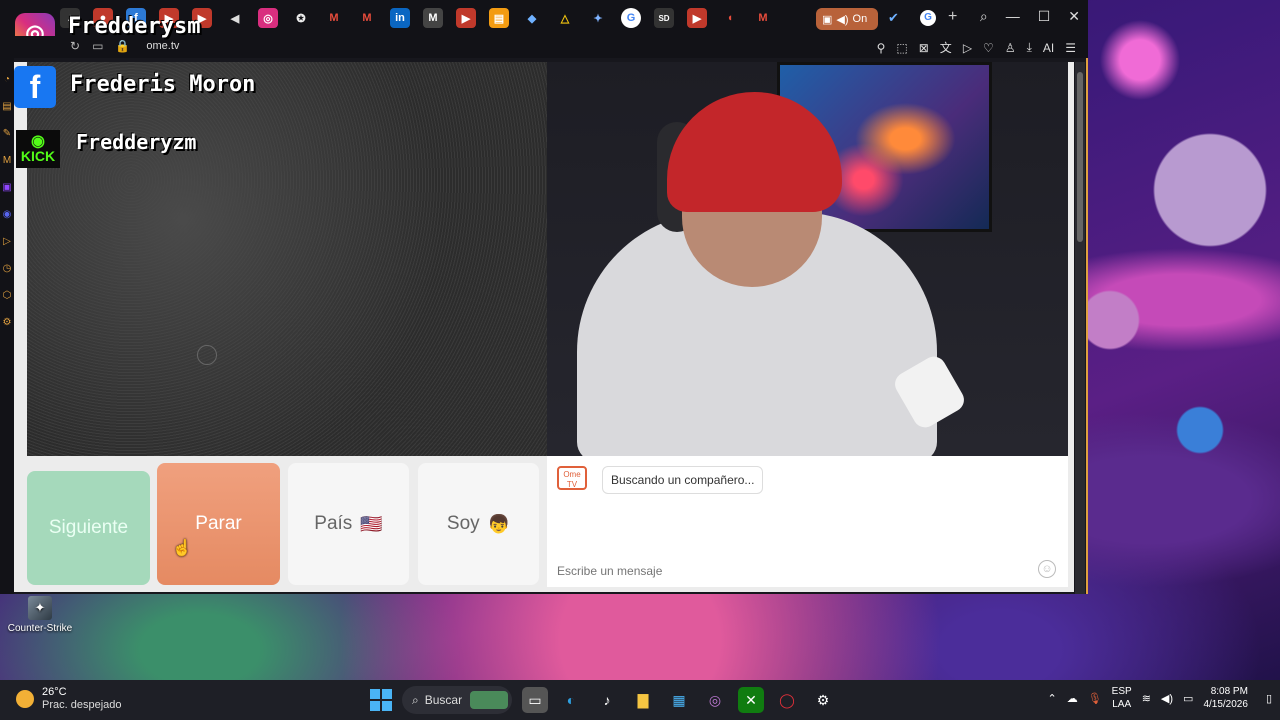 Image resolution: width=1280 pixels, height=720 pixels. What do you see at coordinates (457, 700) in the screenshot?
I see `taskbar-search: ⌕ Buscar` at bounding box center [457, 700].